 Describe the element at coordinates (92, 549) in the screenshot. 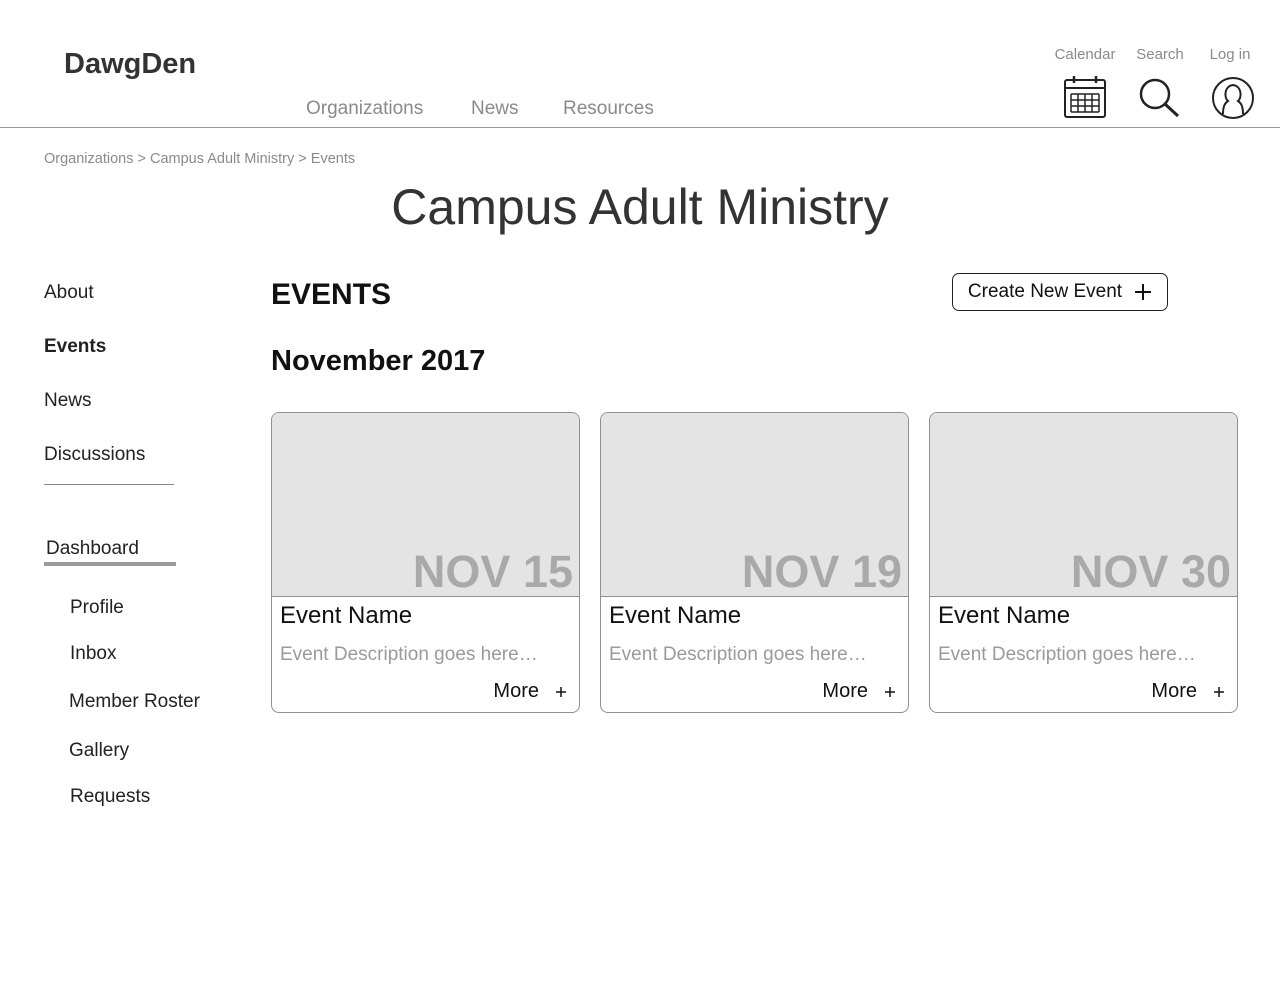

I see `dashboard-tab: Dashboard` at that location.